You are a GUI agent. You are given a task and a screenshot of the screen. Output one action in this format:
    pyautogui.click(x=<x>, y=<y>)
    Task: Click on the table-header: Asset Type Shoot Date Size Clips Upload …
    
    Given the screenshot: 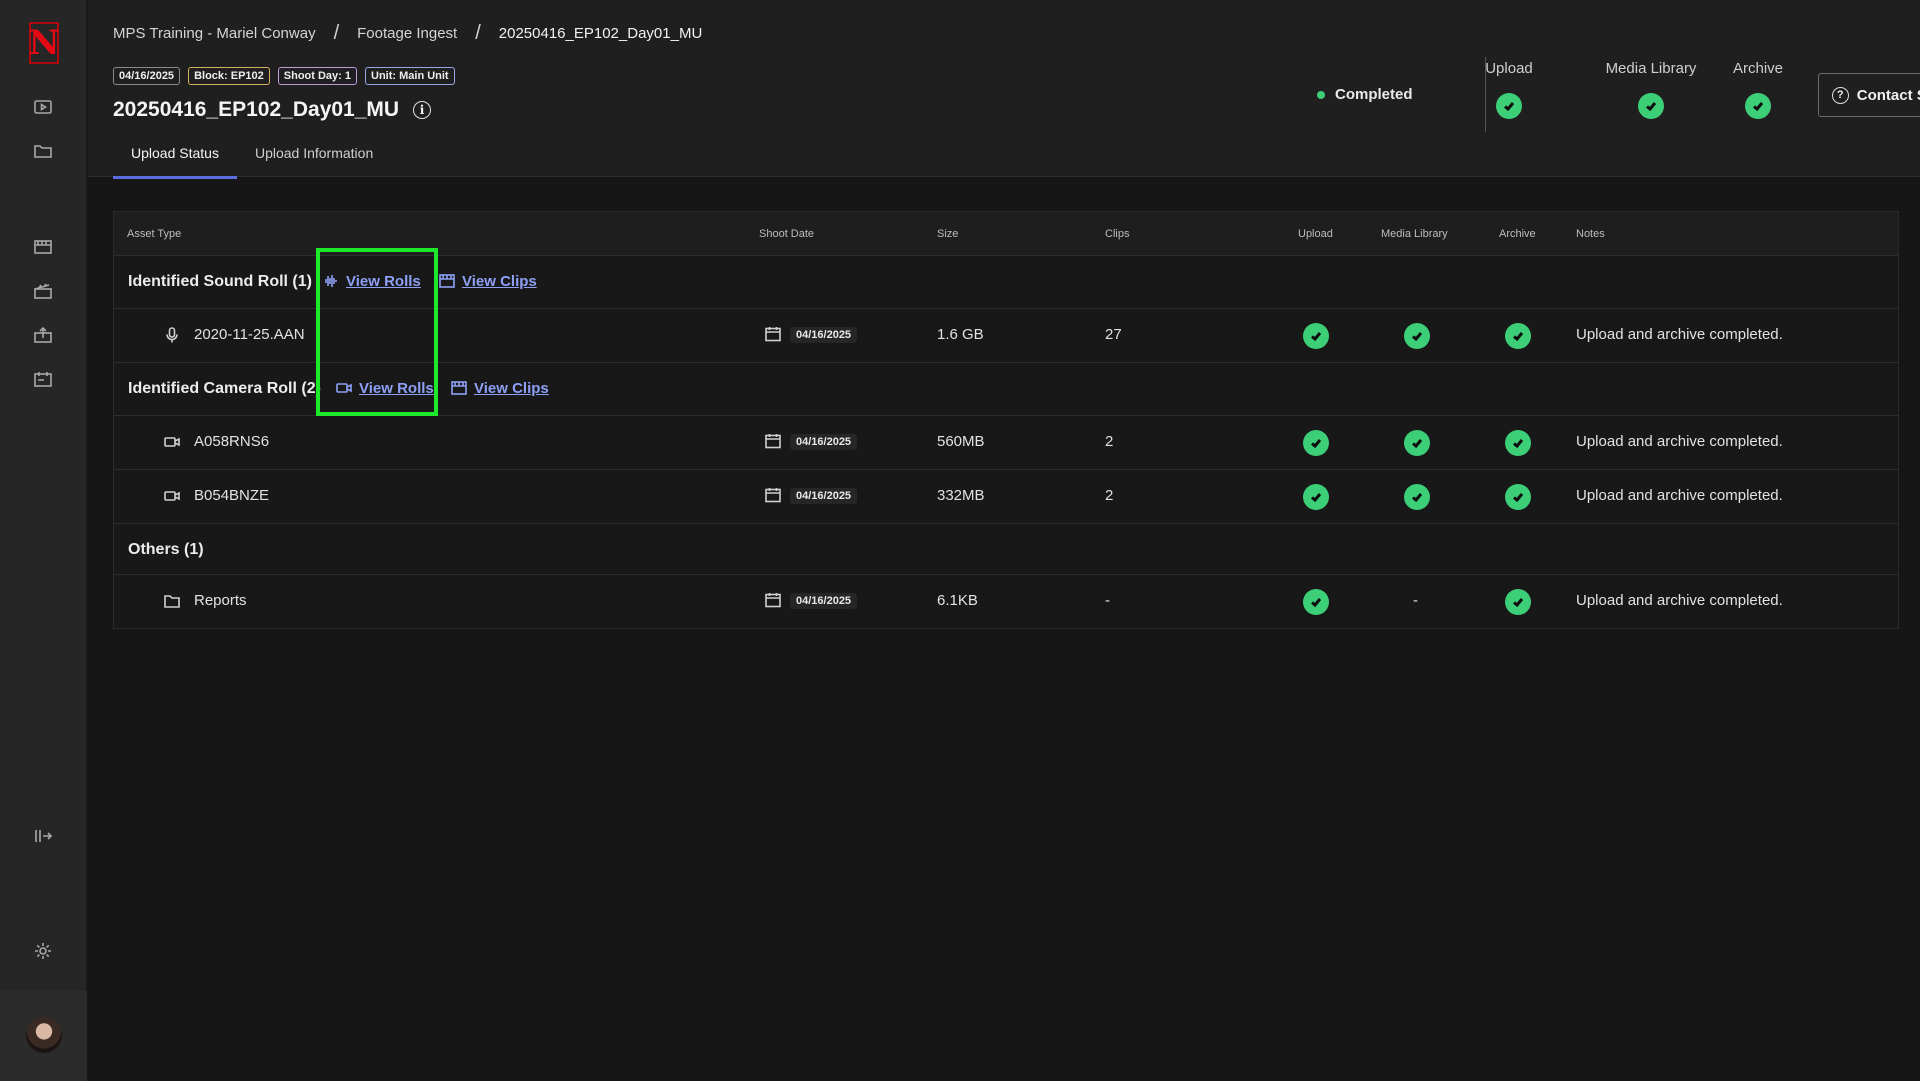 What is the action you would take?
    pyautogui.click(x=1006, y=233)
    